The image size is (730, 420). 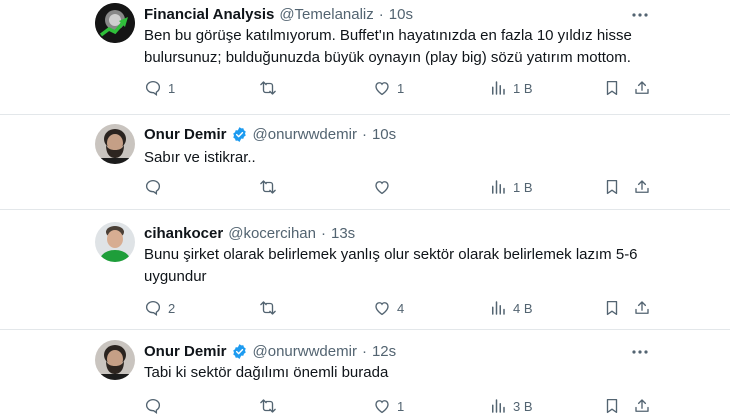 I want to click on display-name: cihankocer, so click(x=183, y=233).